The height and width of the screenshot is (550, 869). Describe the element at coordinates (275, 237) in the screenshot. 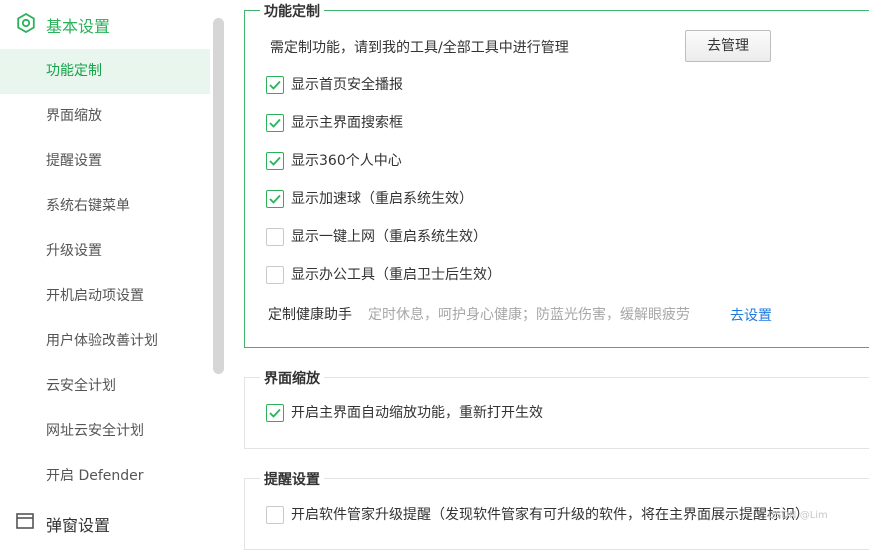

I see `checkbox-one-click-internet` at that location.